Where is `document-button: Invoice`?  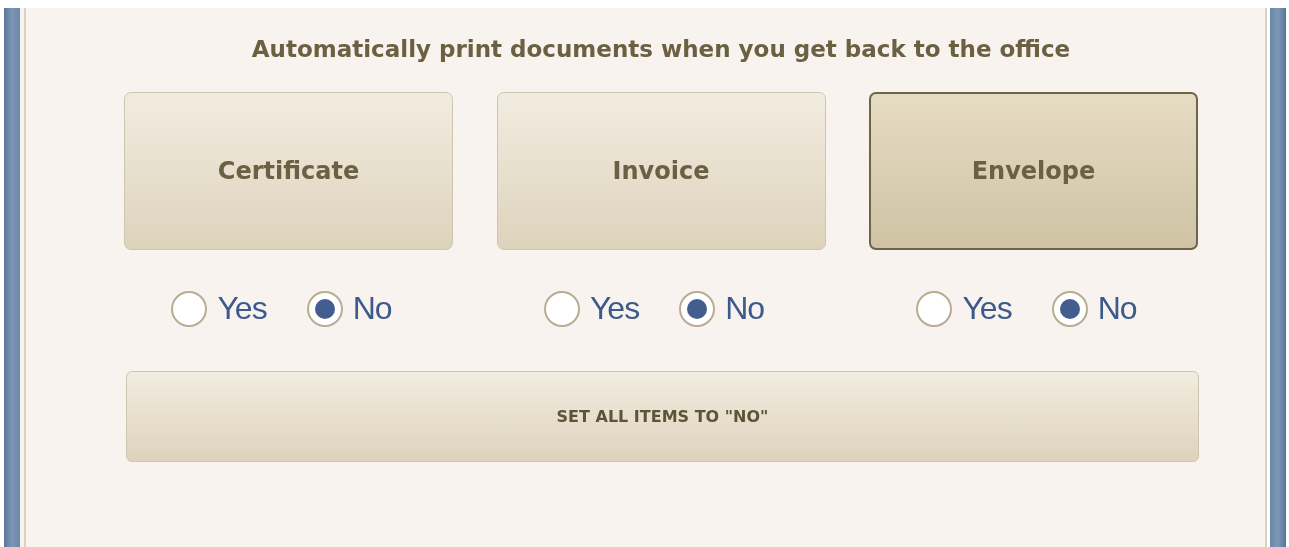 document-button: Invoice is located at coordinates (661, 171).